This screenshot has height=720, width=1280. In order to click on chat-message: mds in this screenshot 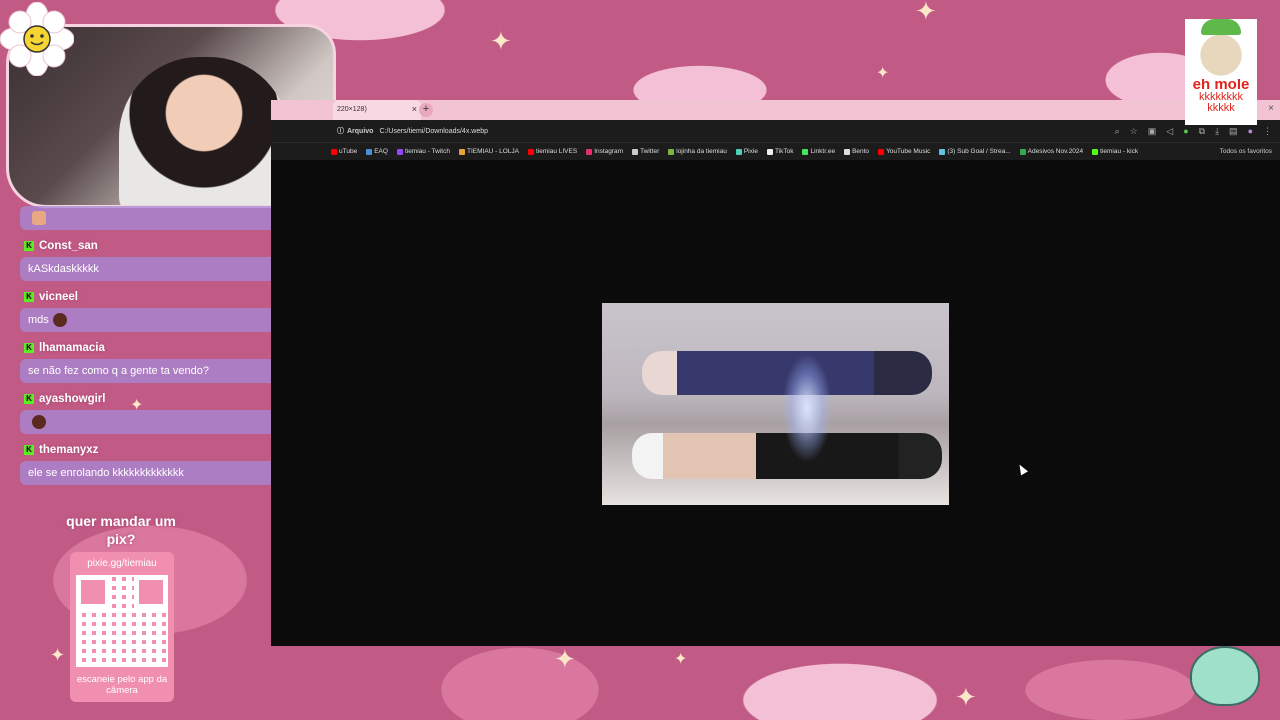, I will do `click(155, 320)`.